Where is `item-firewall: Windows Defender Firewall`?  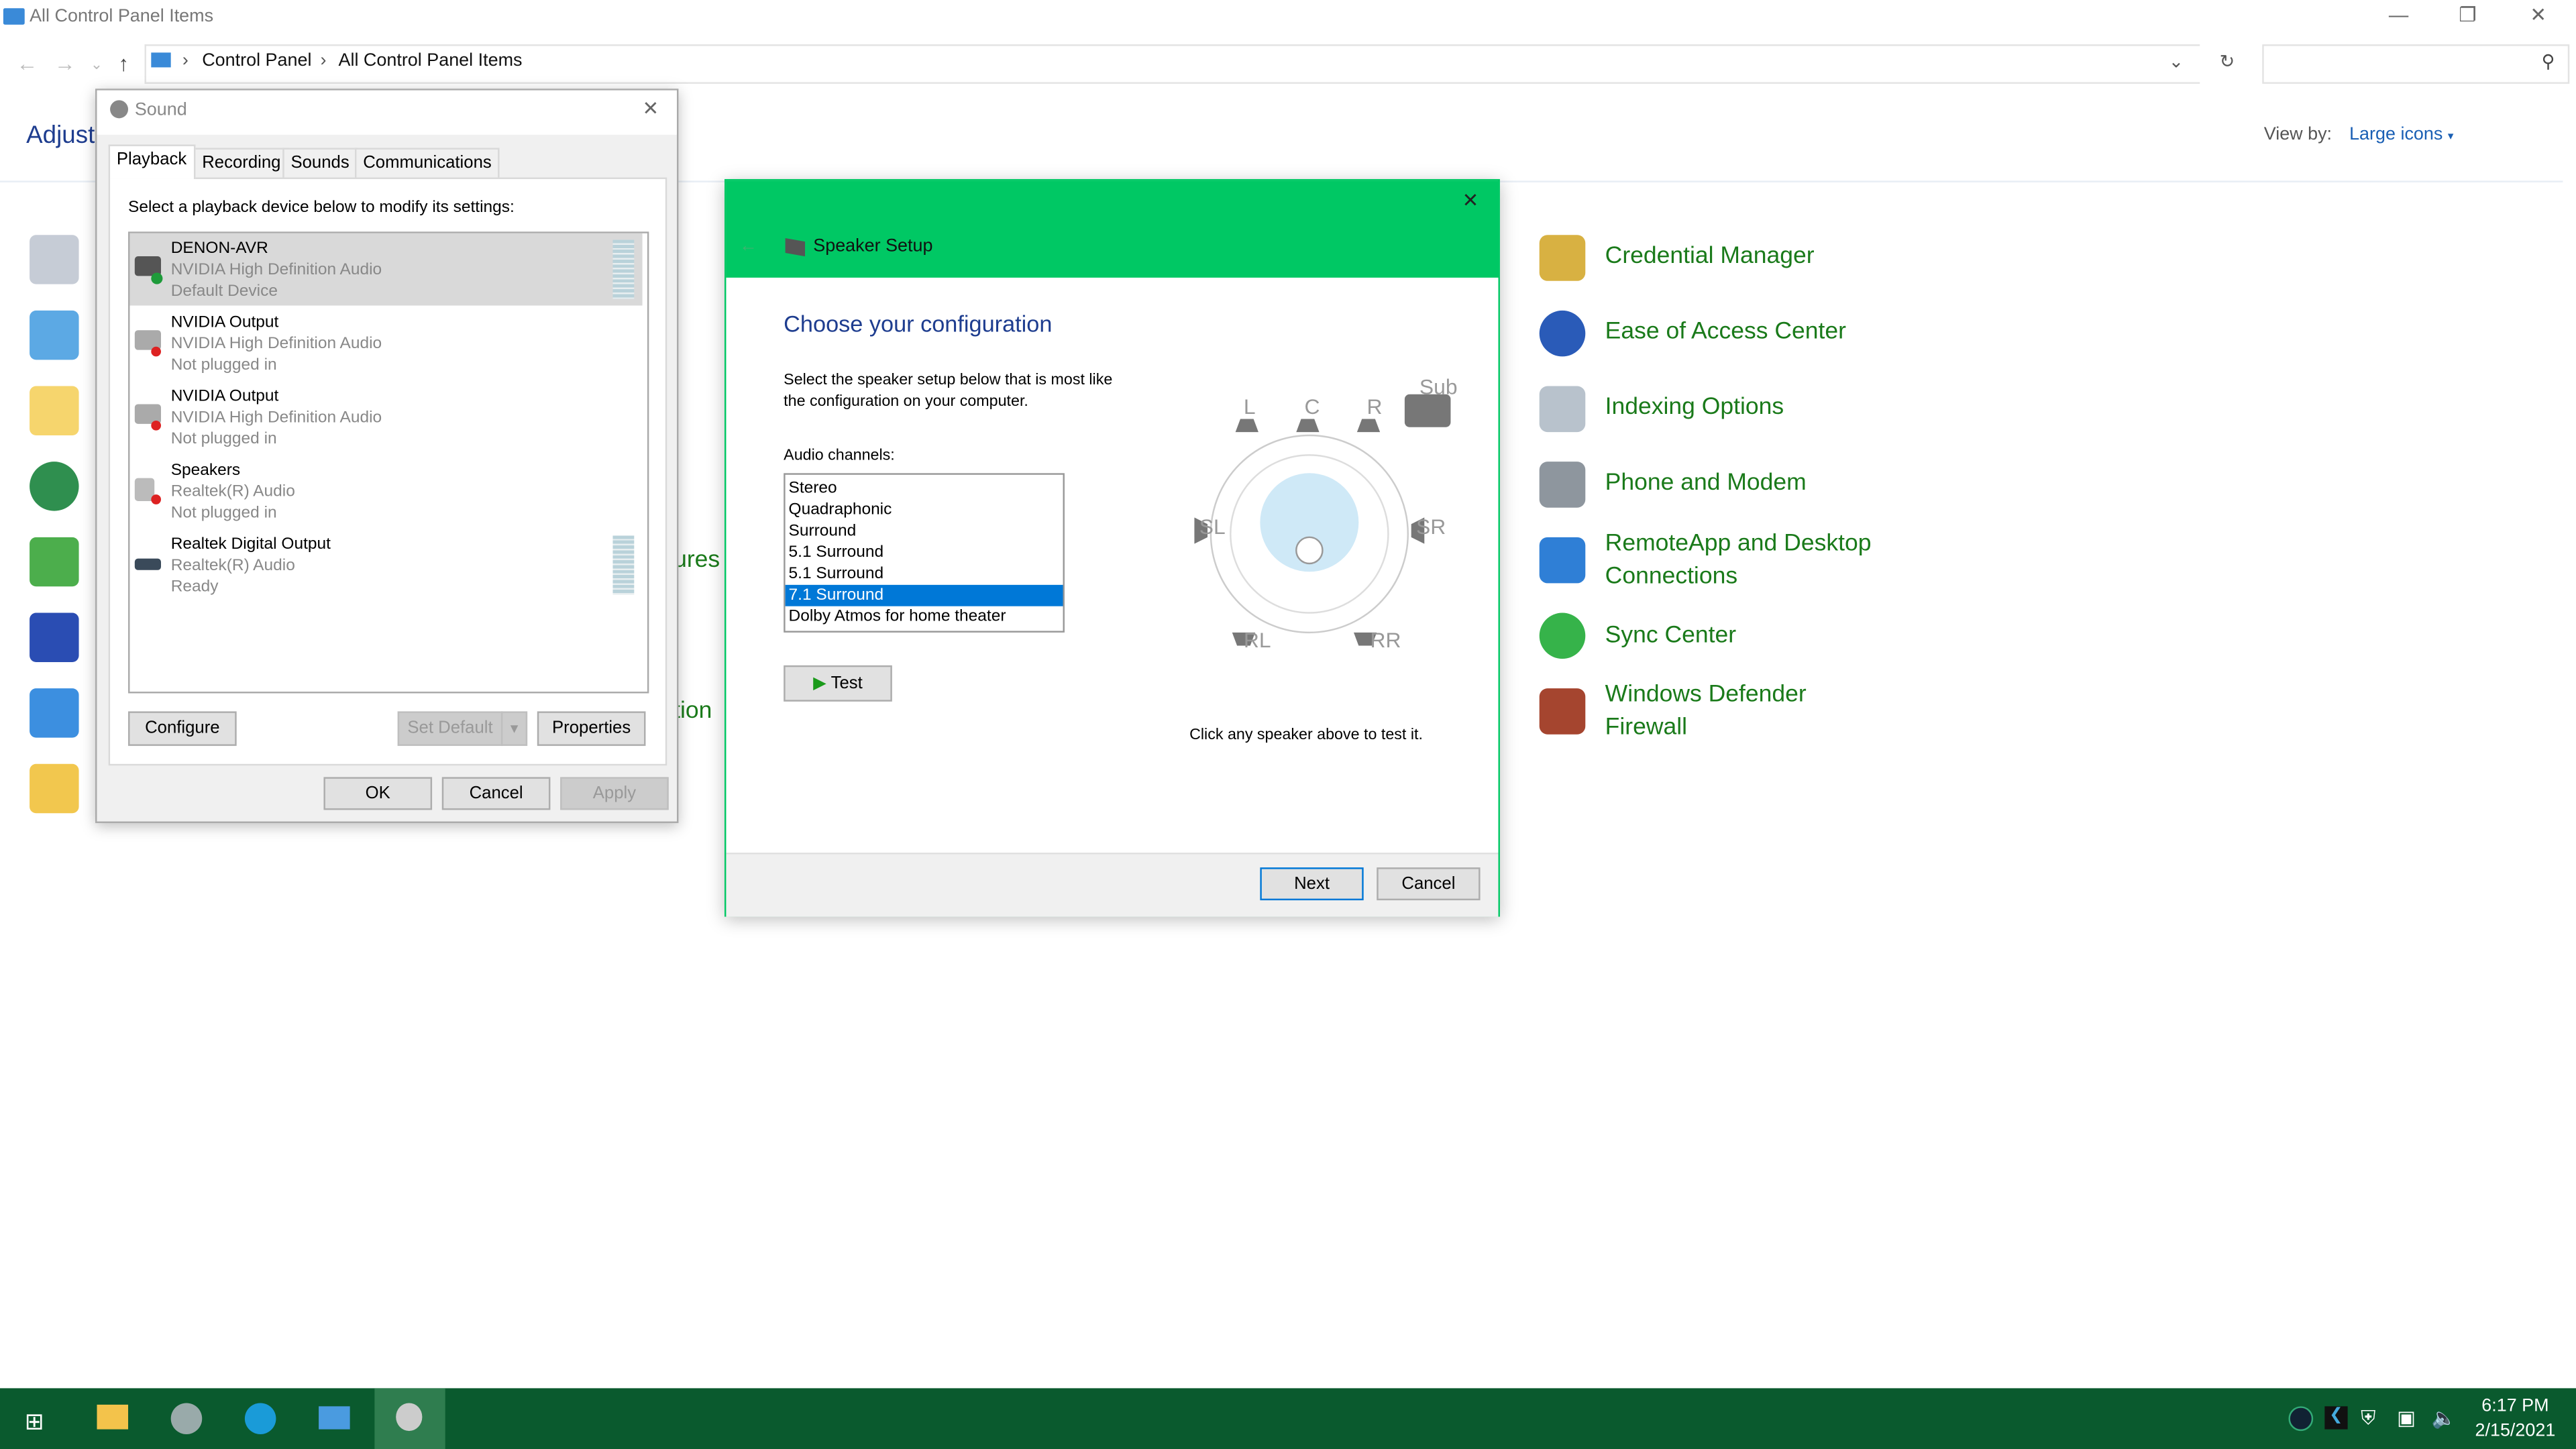
item-firewall: Windows Defender Firewall is located at coordinates (1706, 712).